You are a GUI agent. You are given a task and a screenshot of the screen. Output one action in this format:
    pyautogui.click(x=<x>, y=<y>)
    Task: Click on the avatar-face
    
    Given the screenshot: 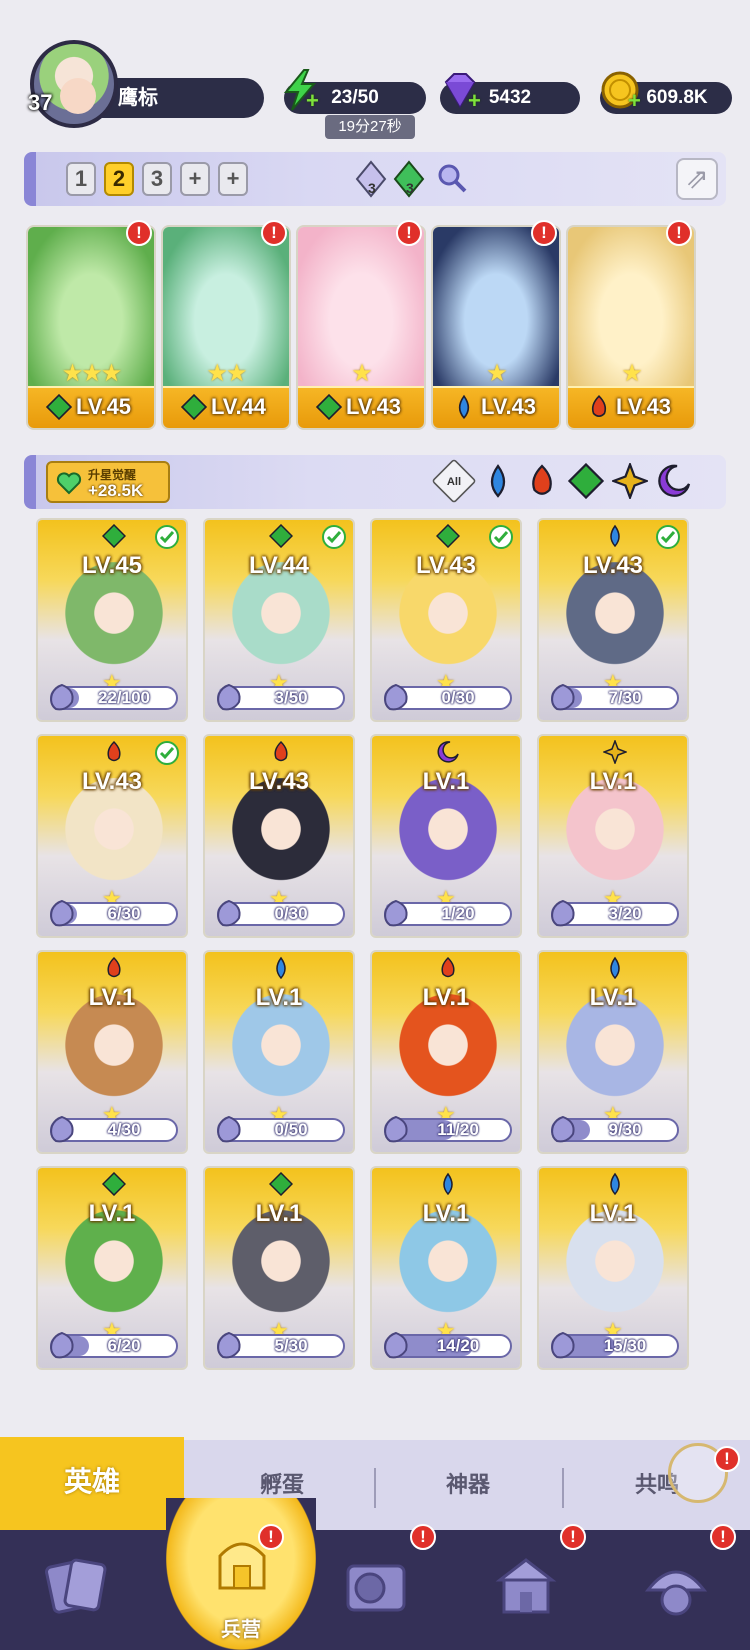 What is the action you would take?
    pyautogui.click(x=78, y=96)
    